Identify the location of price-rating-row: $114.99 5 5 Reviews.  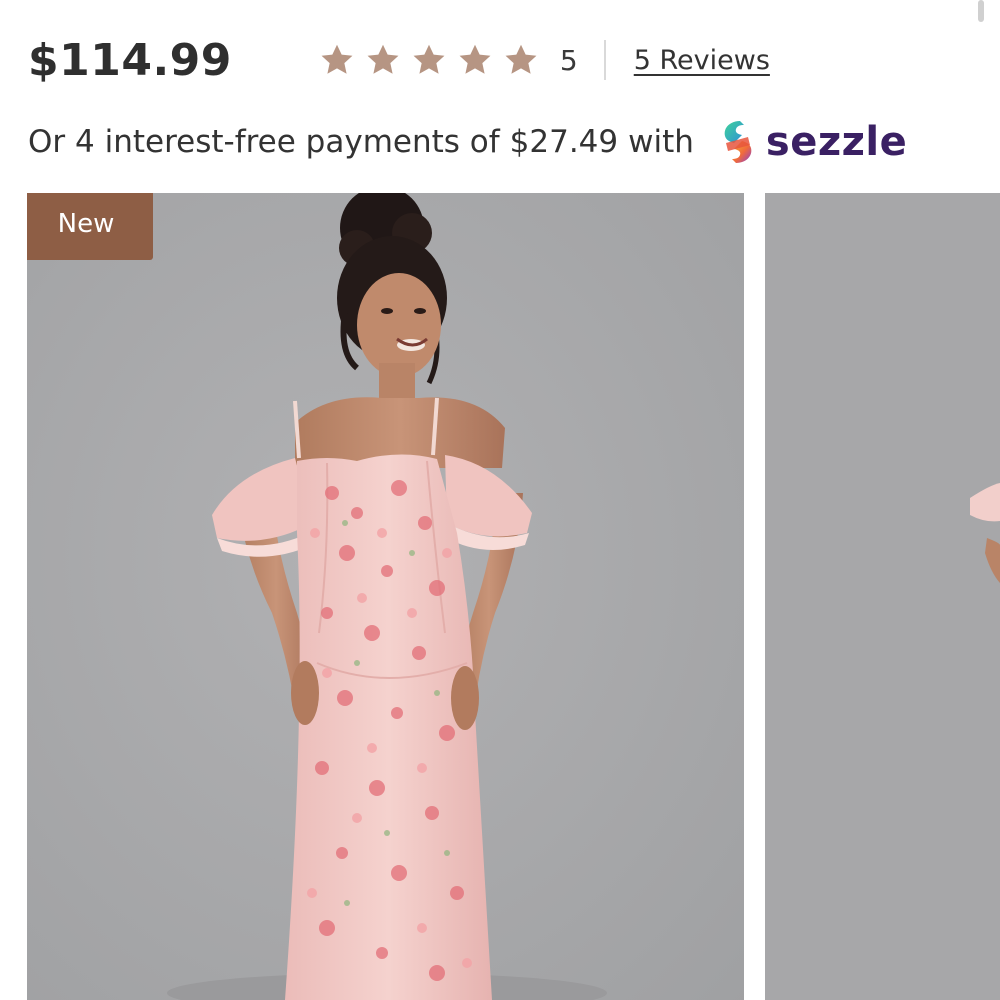
(504, 60).